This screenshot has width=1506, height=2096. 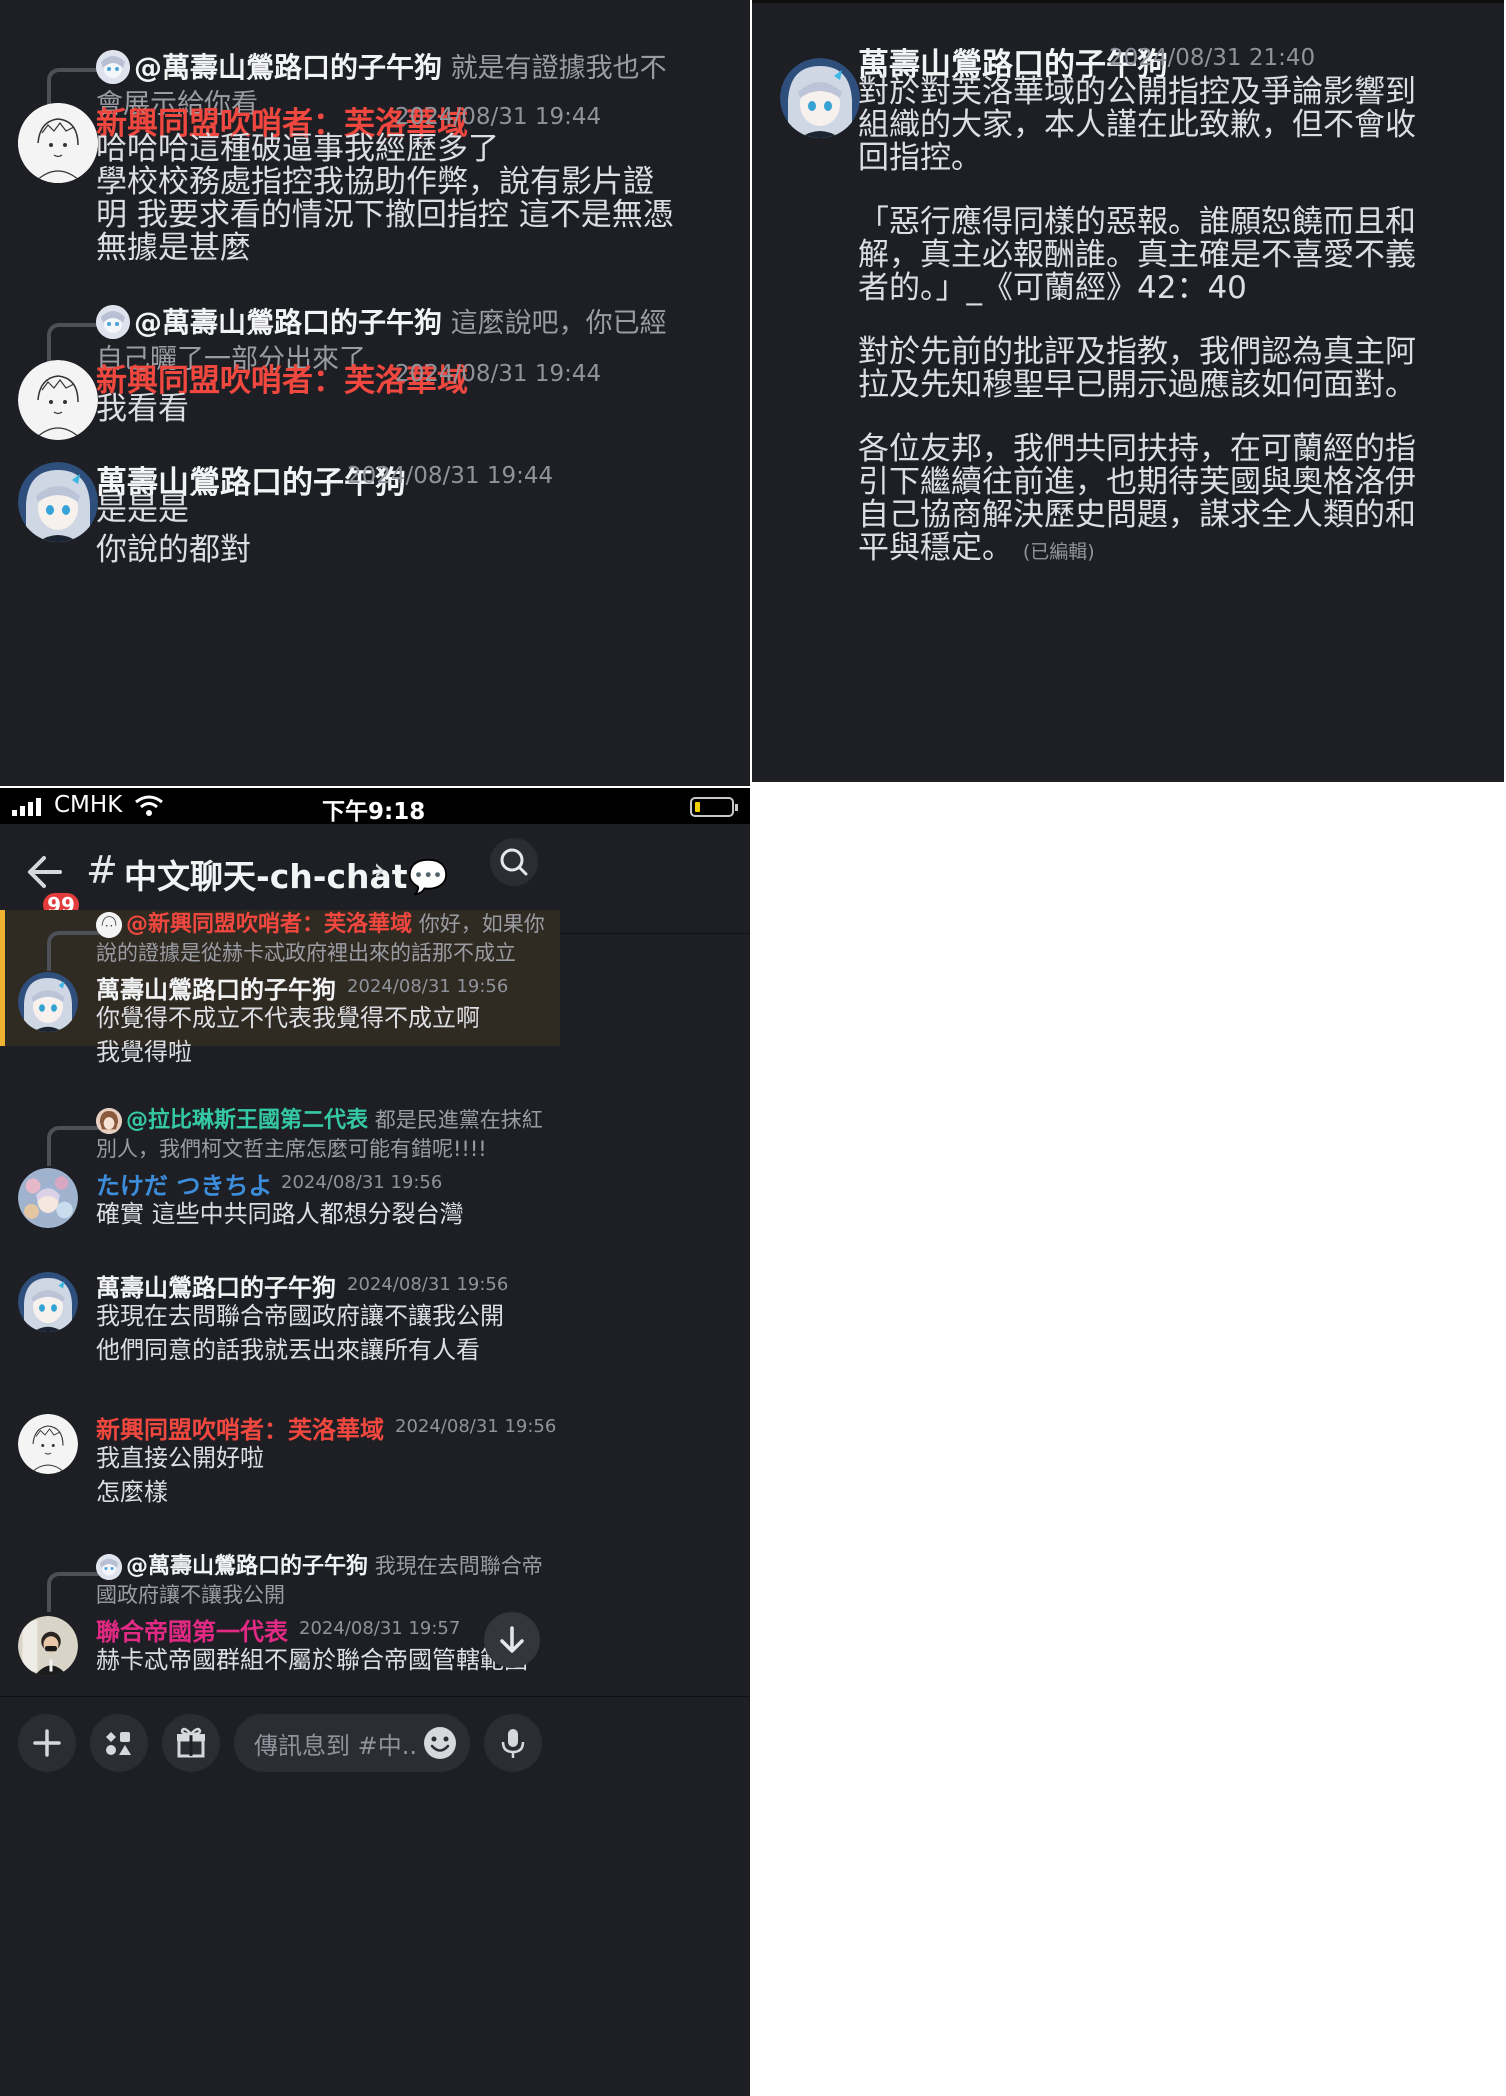 I want to click on message-line: 無據是甚麼, so click(x=173, y=248).